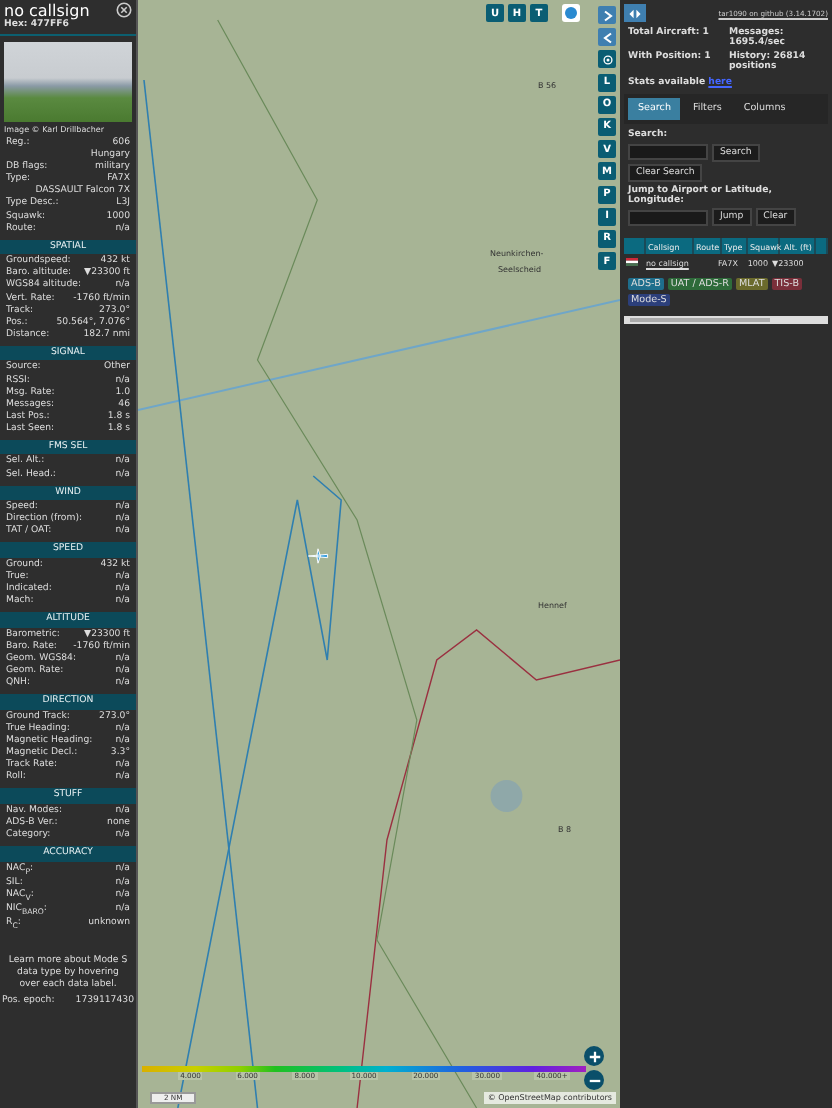  I want to click on zoom-in-button, so click(594, 1056).